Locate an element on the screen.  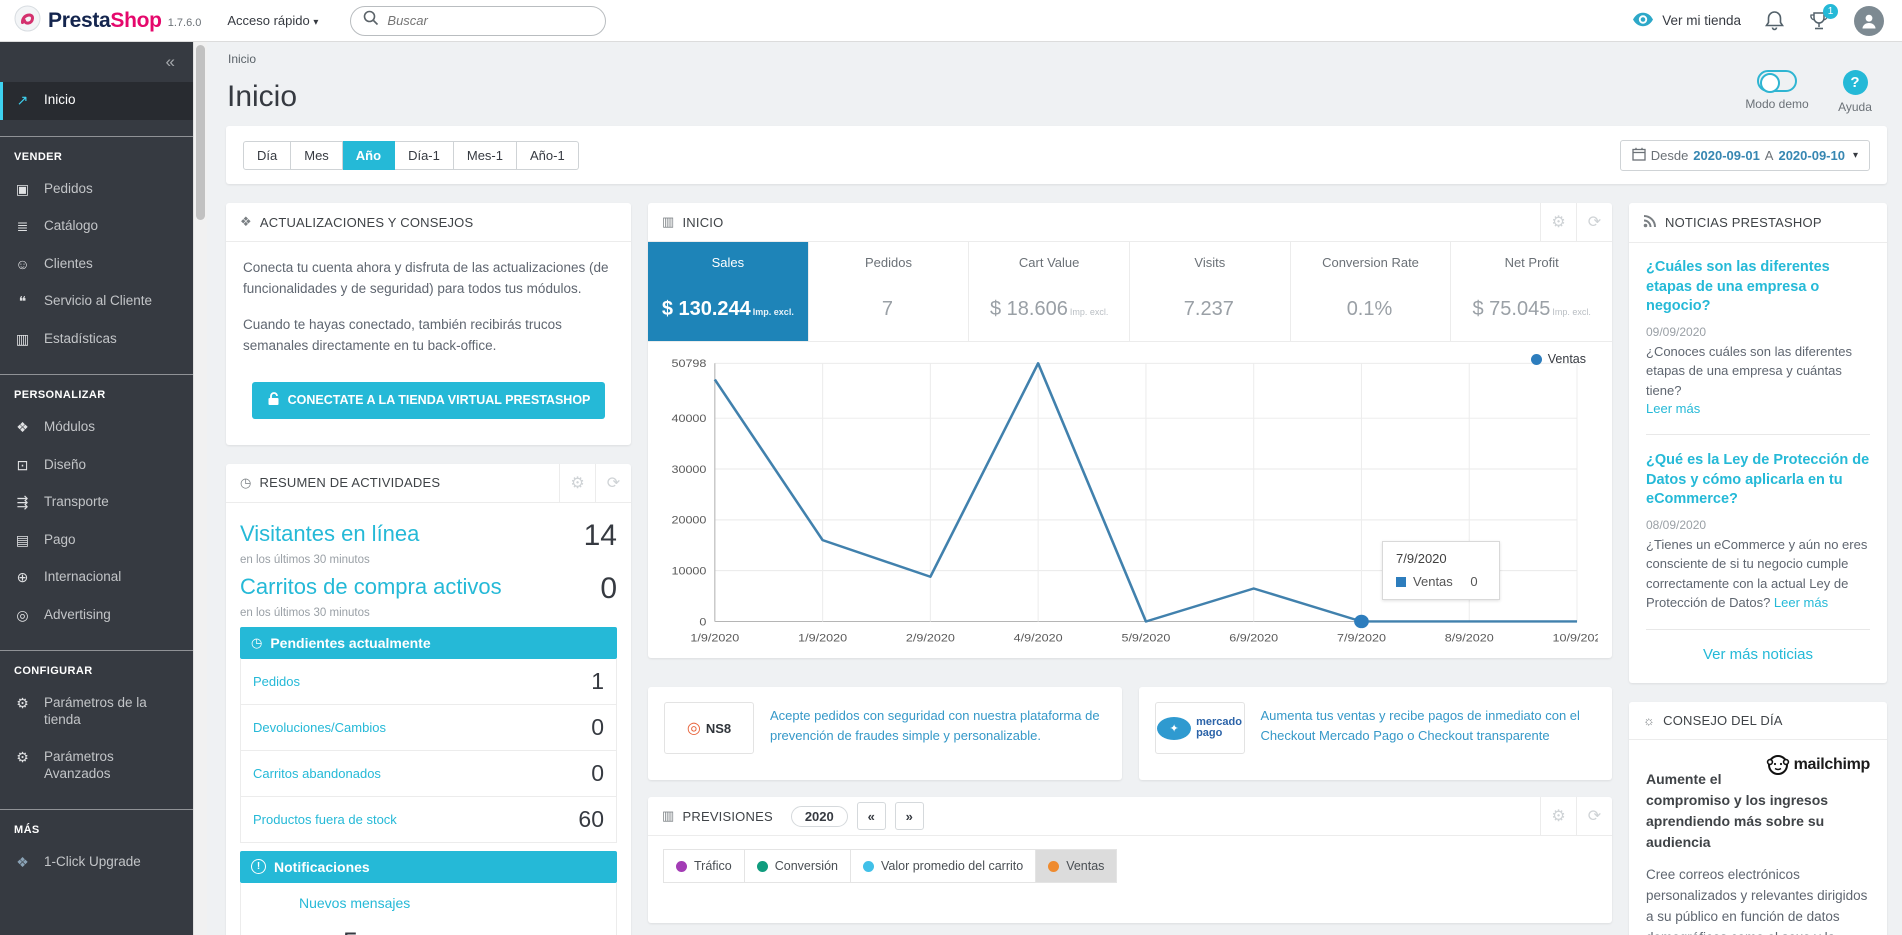
sidebar-item-parametros-avanzados: ⚙ Parámetros Avanzados is located at coordinates (96, 766).